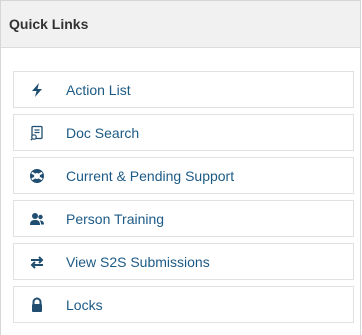  Describe the element at coordinates (84, 304) in the screenshot. I see `quick-link-label: Locks` at that location.